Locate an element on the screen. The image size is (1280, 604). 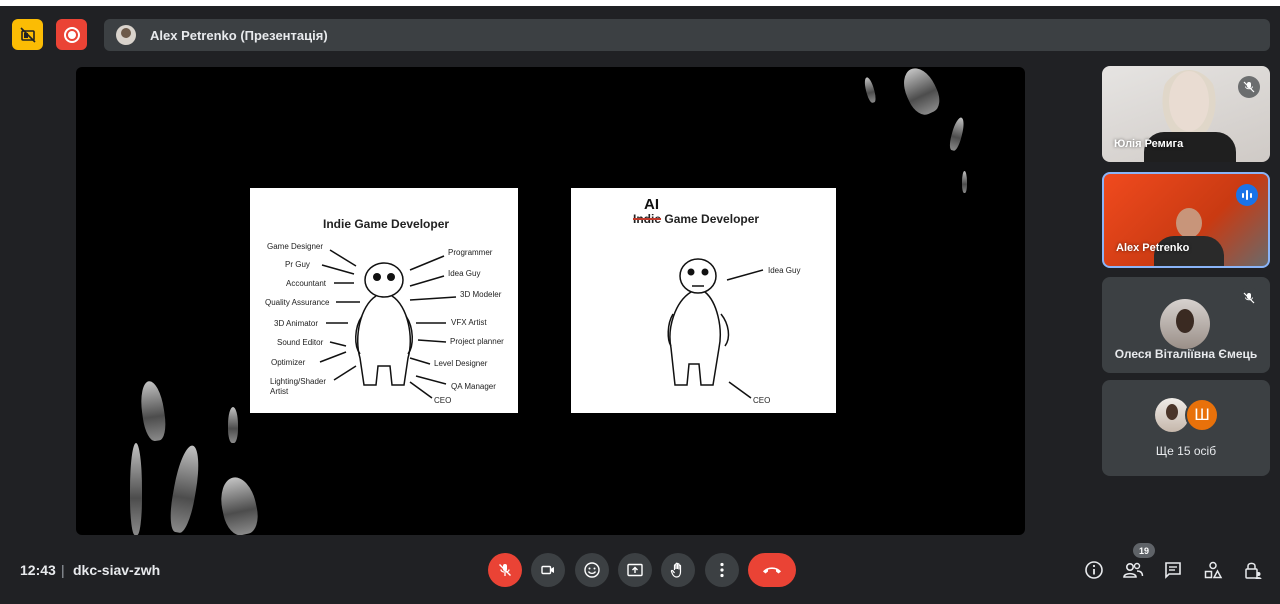
slide-ai-developer: AI Indie Game Developer Idea Guy CEO is located at coordinates (703, 300).